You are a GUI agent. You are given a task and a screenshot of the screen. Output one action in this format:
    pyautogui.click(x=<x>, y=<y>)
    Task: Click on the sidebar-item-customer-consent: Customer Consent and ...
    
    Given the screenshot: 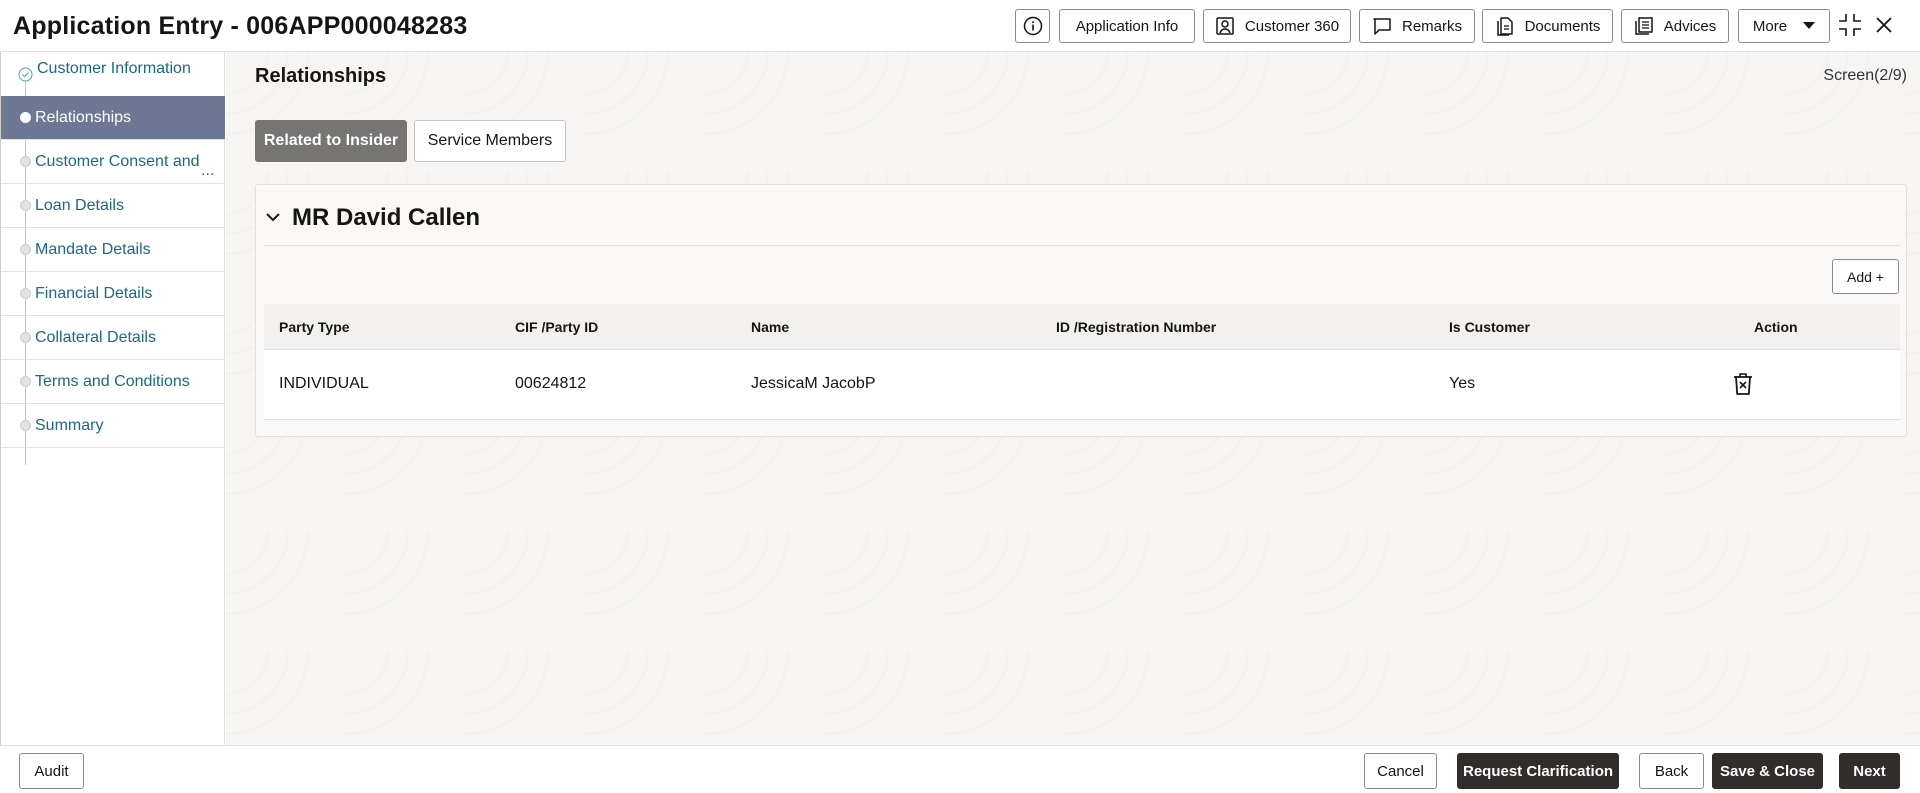 What is the action you would take?
    pyautogui.click(x=113, y=162)
    